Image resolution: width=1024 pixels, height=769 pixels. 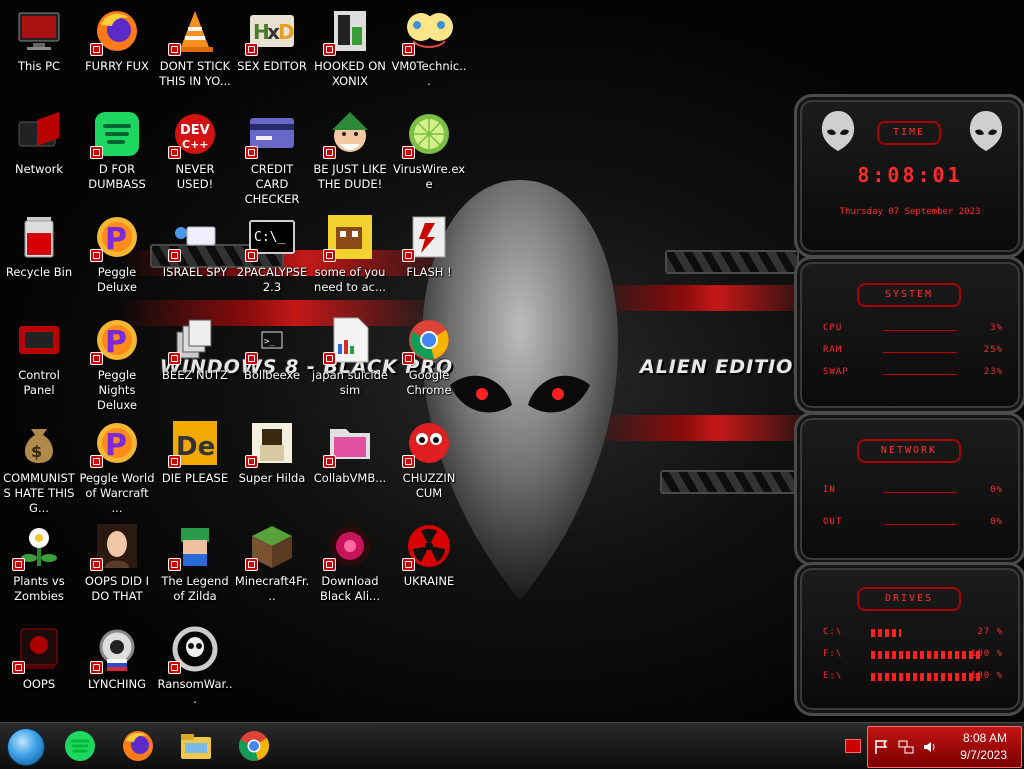 What do you see at coordinates (138, 746) in the screenshot?
I see `taskbar-firefox-button` at bounding box center [138, 746].